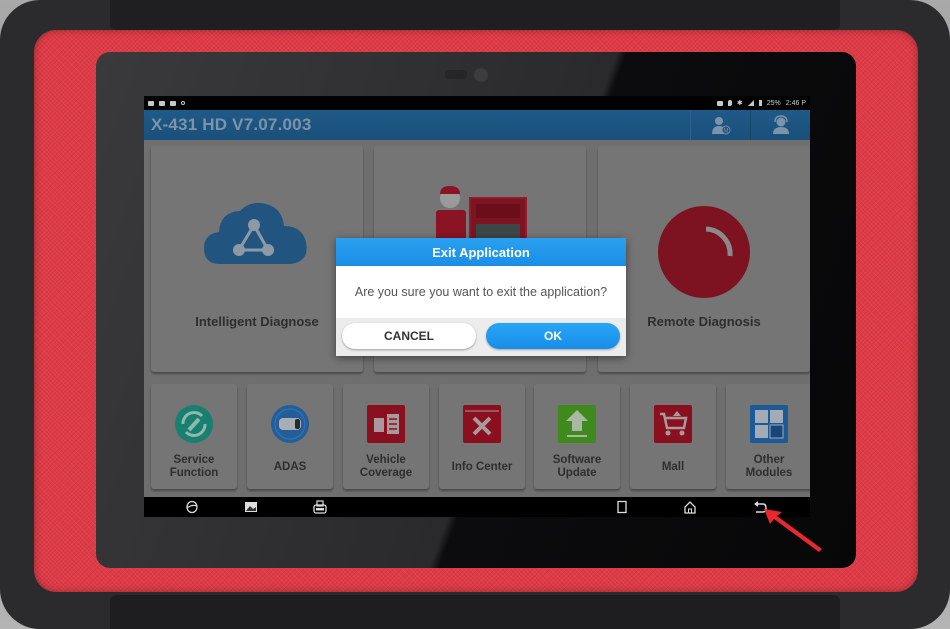 This screenshot has width=950, height=629. I want to click on intelligent-diagnose-label: Intelligent Diagnose, so click(257, 321).